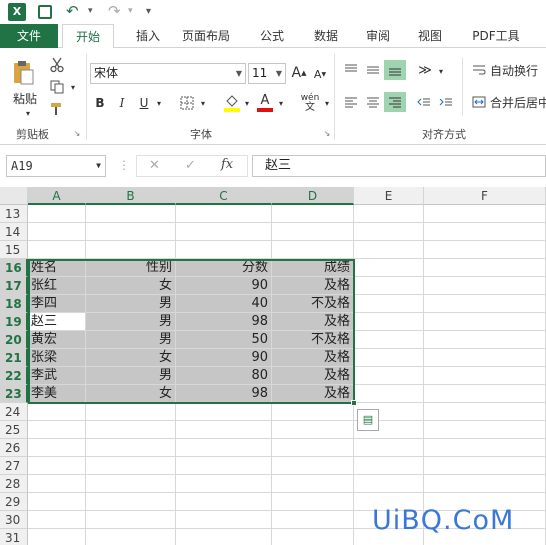 This screenshot has height=545, width=546. What do you see at coordinates (351, 70) in the screenshot?
I see `top-align-icon` at bounding box center [351, 70].